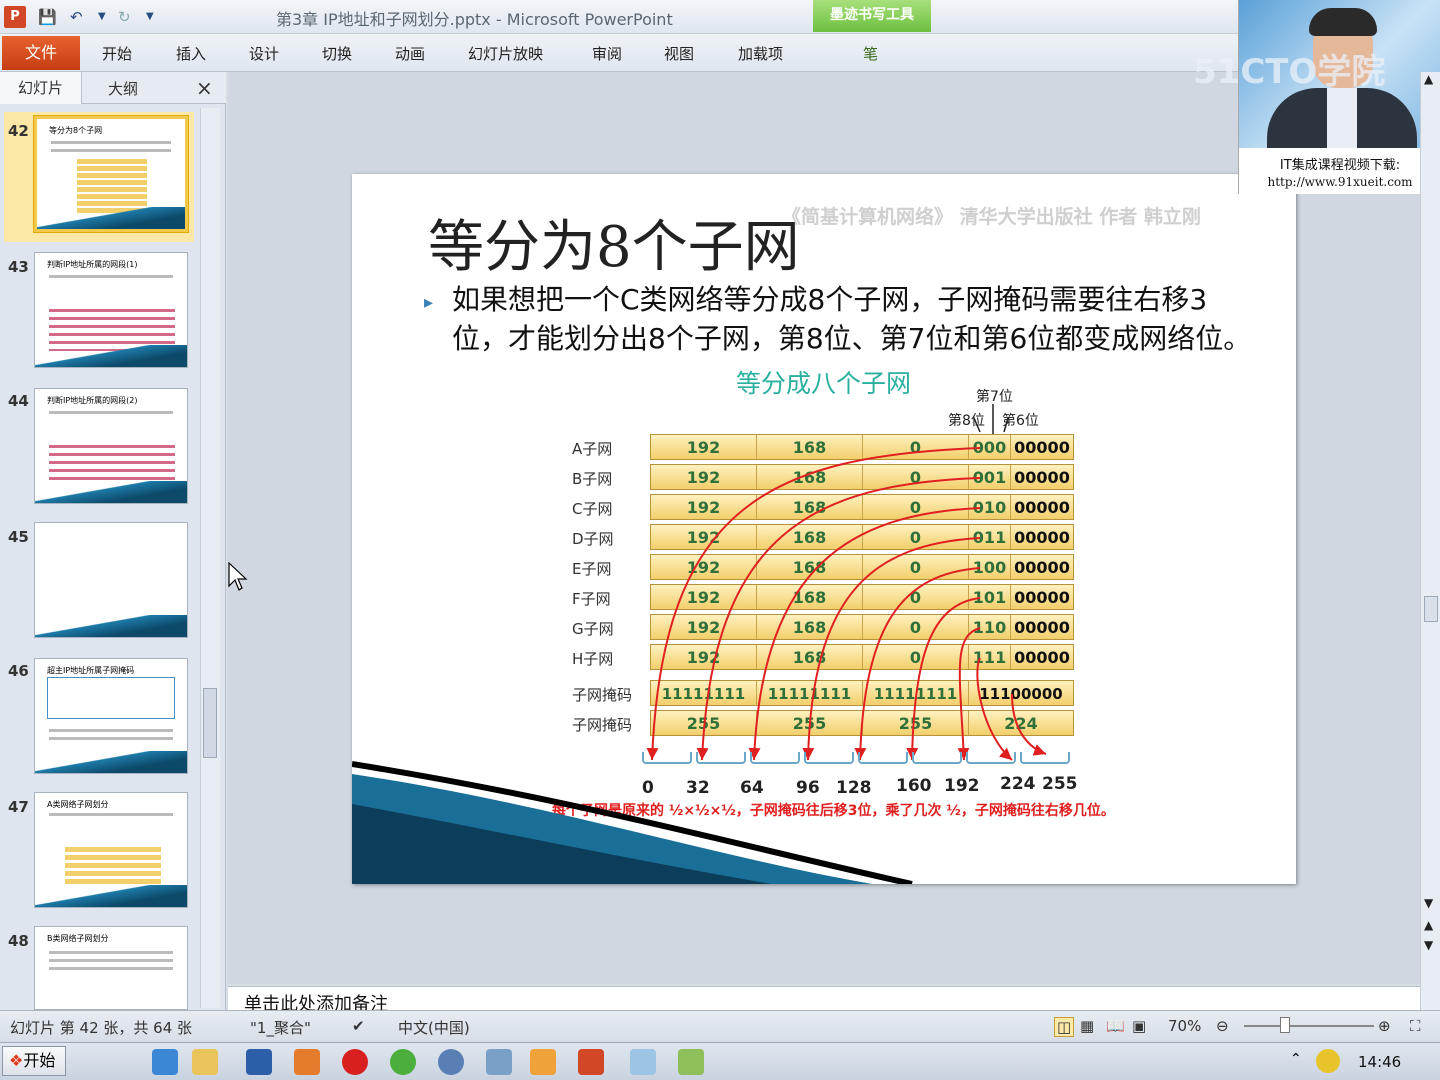 Image resolution: width=1440 pixels, height=1080 pixels. What do you see at coordinates (1415, 1026) in the screenshot?
I see `fit-to-window-icon: ⛶` at bounding box center [1415, 1026].